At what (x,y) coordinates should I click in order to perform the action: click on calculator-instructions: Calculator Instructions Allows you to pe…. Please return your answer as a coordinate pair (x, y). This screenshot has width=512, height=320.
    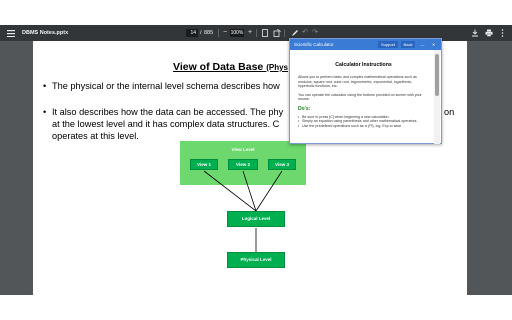
    Looking at the image, I should click on (365, 97).